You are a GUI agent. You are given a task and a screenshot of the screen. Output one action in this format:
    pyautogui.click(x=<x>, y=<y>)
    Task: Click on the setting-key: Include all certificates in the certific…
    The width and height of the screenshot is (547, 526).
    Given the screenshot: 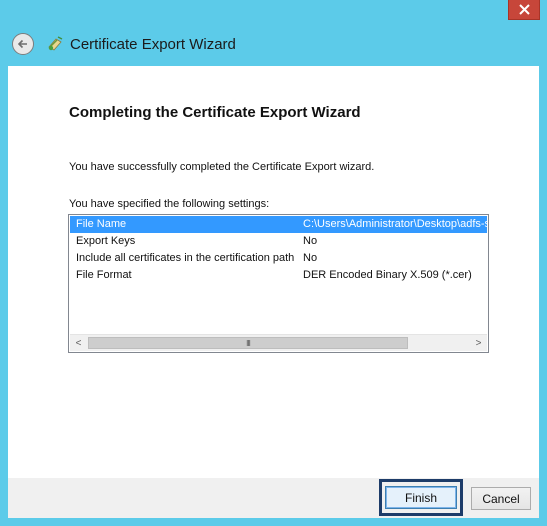 What is the action you would take?
    pyautogui.click(x=185, y=258)
    